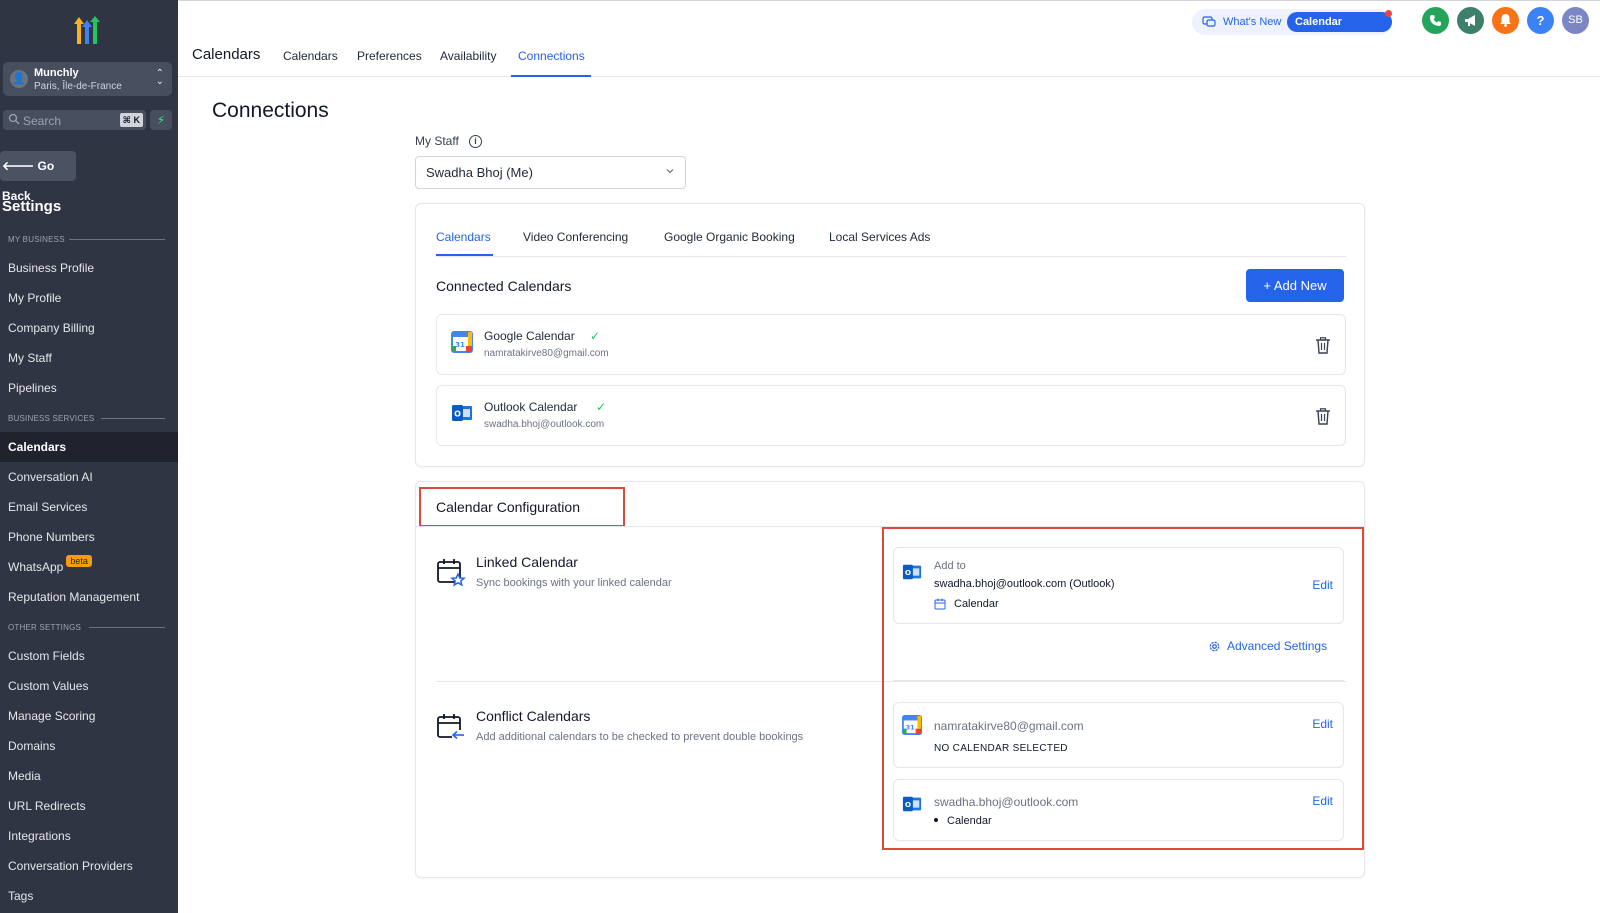 The height and width of the screenshot is (913, 1600). Describe the element at coordinates (1252, 22) in the screenshot. I see `whats-new-label: What's New` at that location.